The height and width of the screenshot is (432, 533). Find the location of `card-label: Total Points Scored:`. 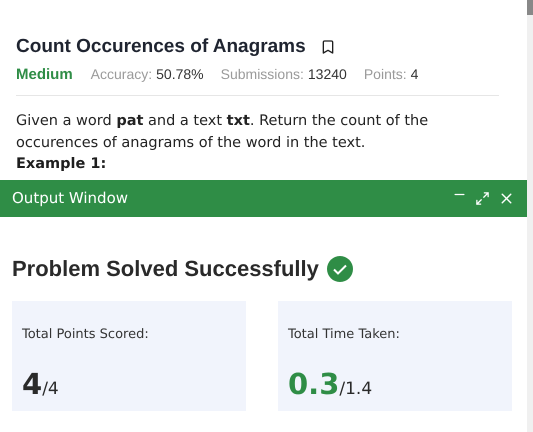

card-label: Total Points Scored: is located at coordinates (86, 335).